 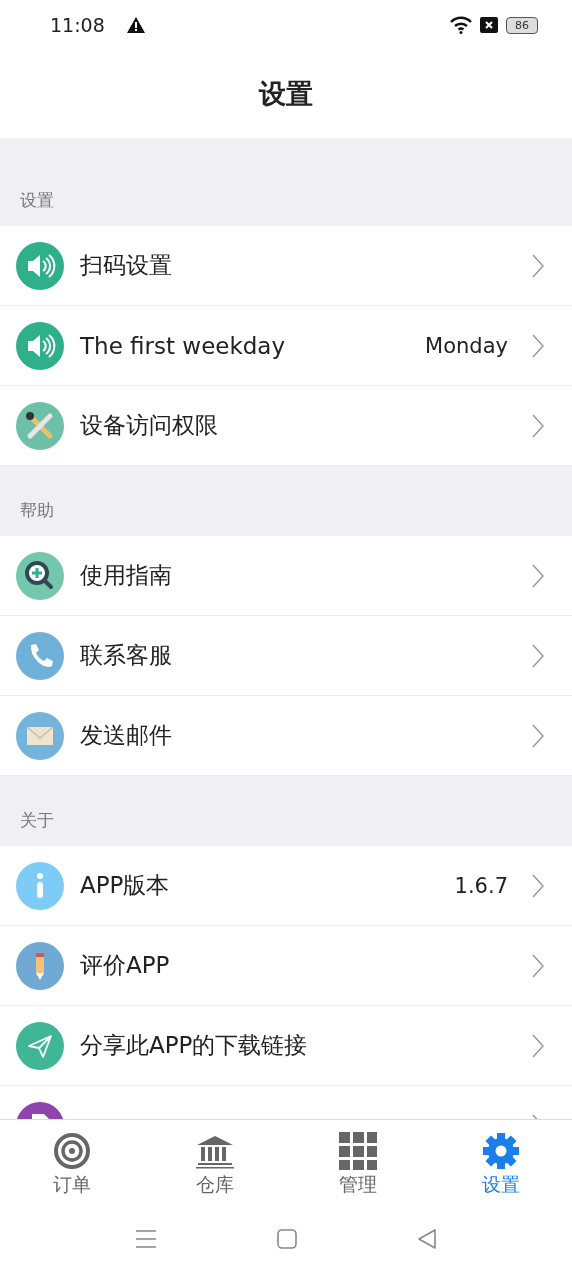 What do you see at coordinates (461, 25) in the screenshot?
I see `wifi-icon` at bounding box center [461, 25].